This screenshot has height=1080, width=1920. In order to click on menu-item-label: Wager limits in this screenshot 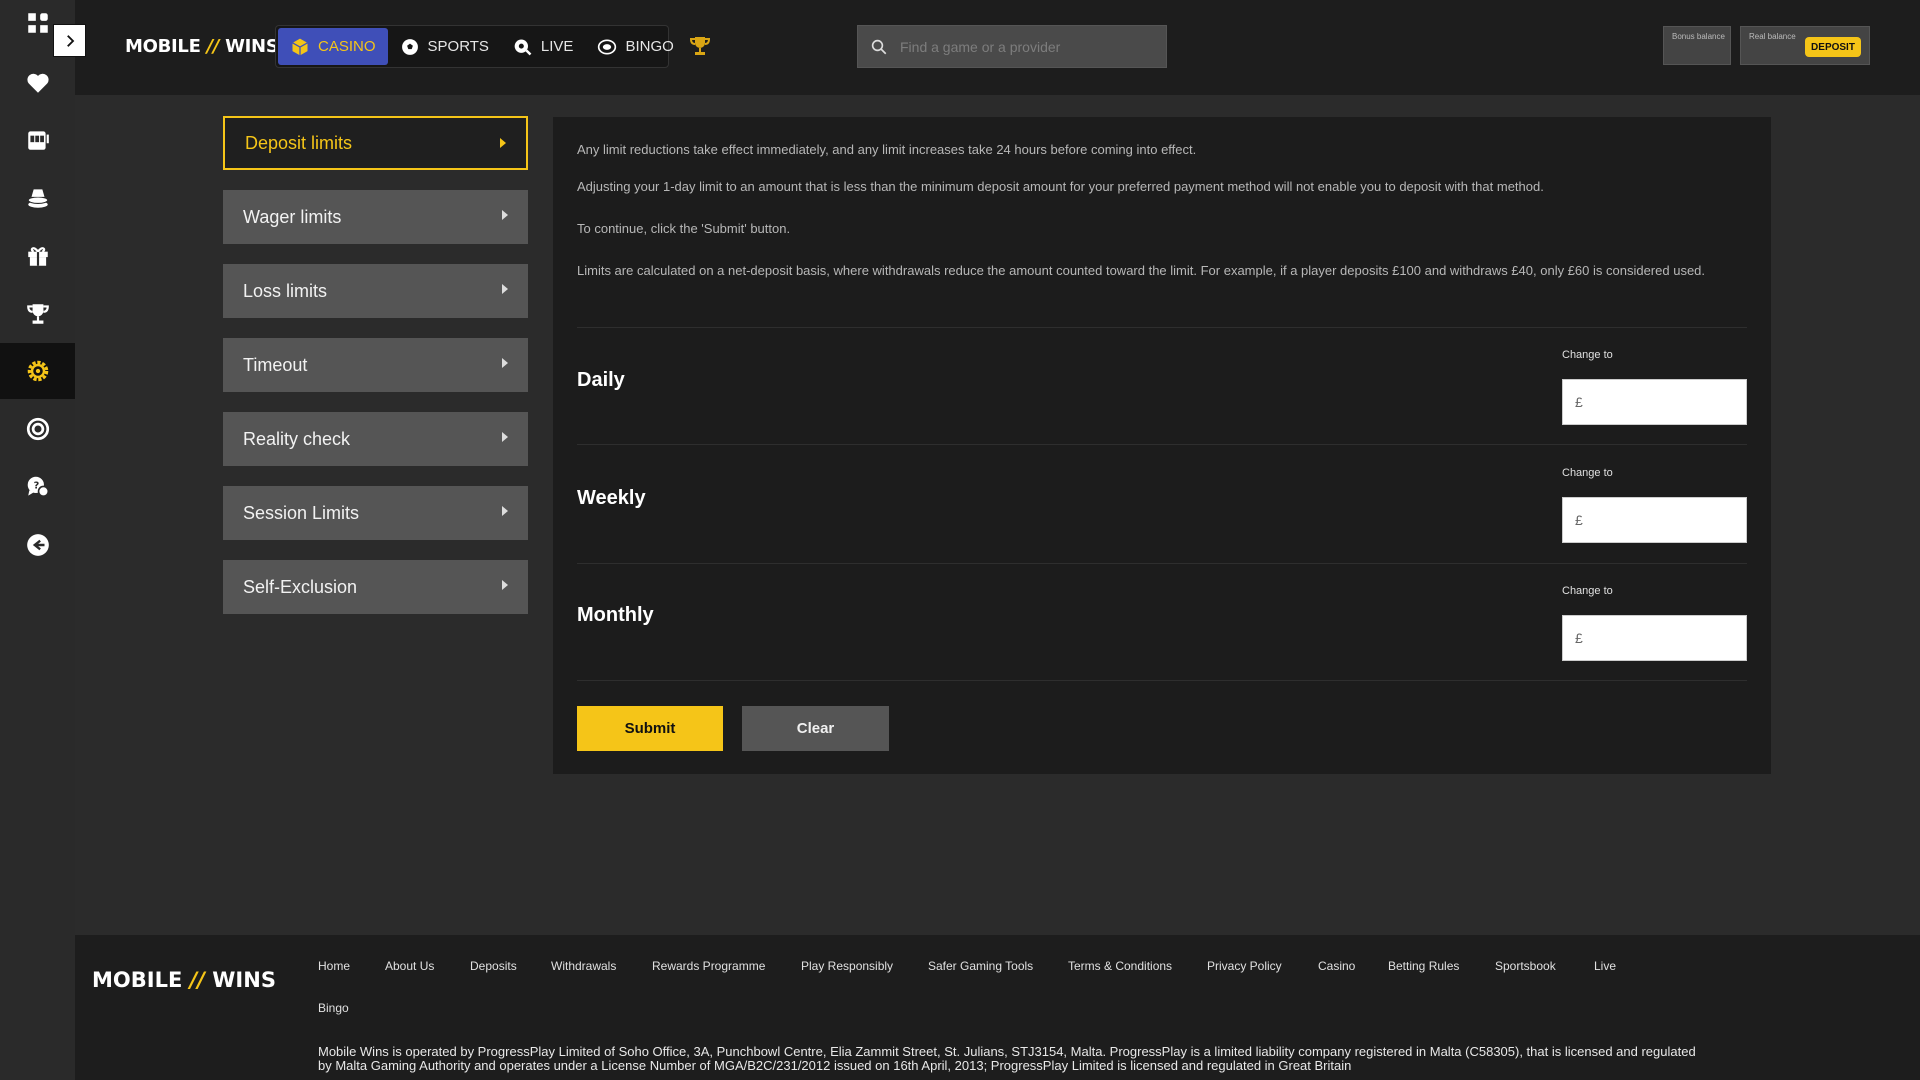, I will do `click(292, 216)`.